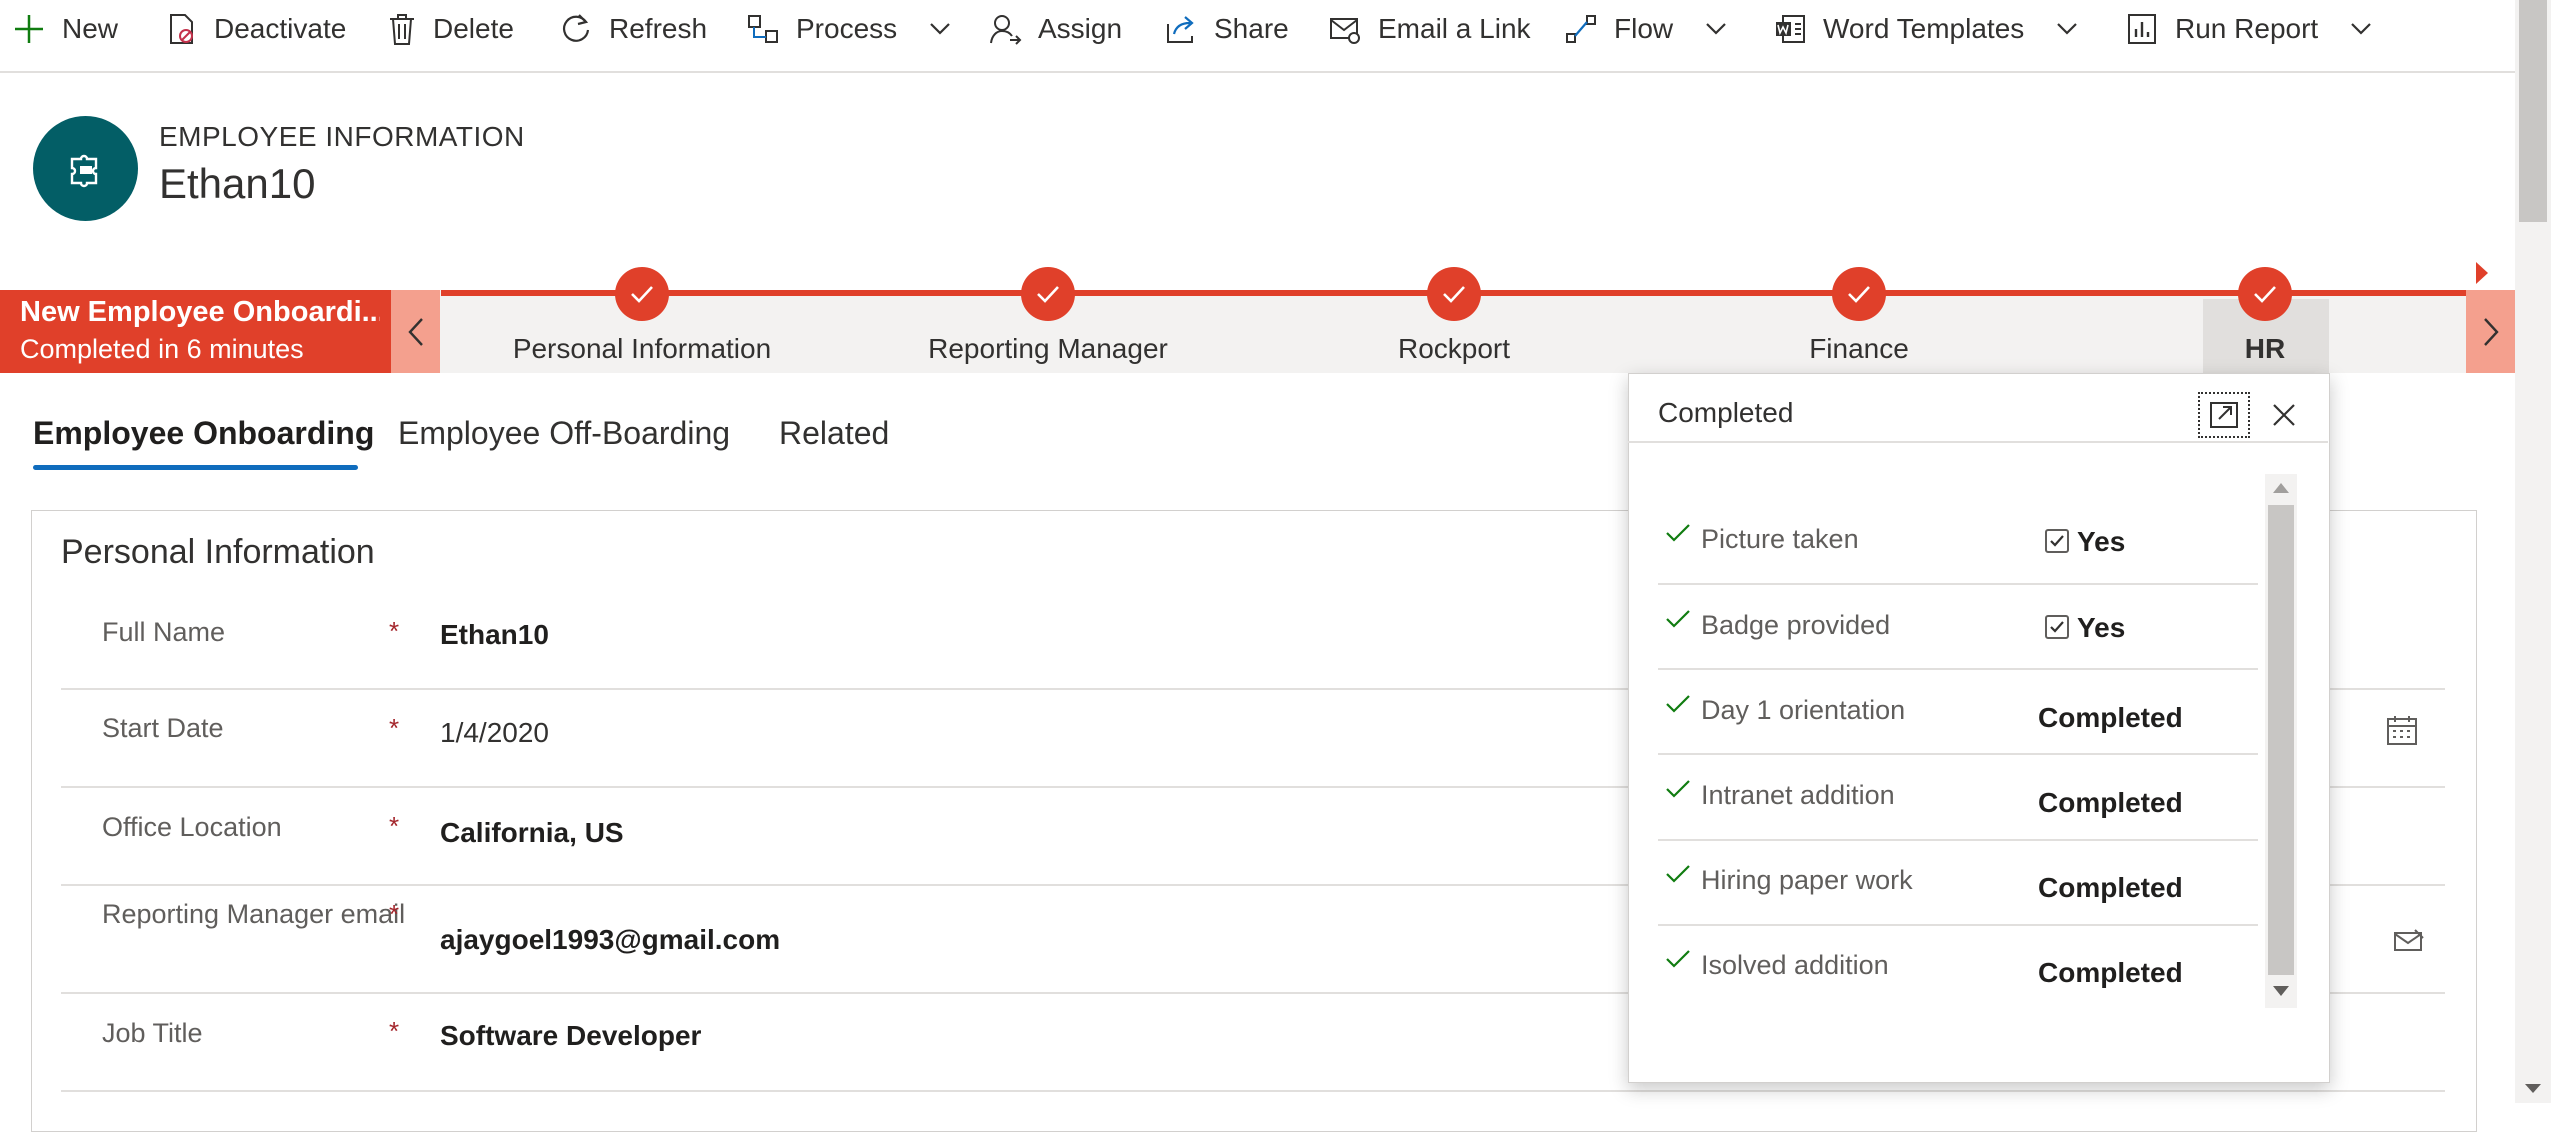  What do you see at coordinates (2482, 273) in the screenshot?
I see `process-end-flag-icon` at bounding box center [2482, 273].